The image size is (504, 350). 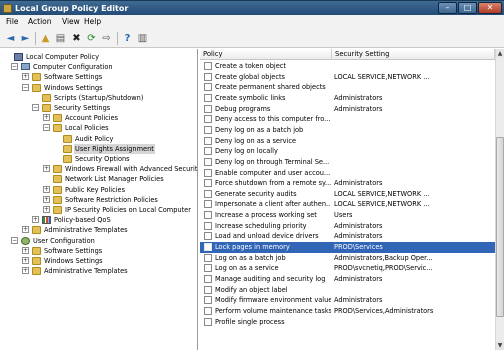 I want to click on tree-item: + IP Security Policies on Local Computer, so click(x=99, y=210).